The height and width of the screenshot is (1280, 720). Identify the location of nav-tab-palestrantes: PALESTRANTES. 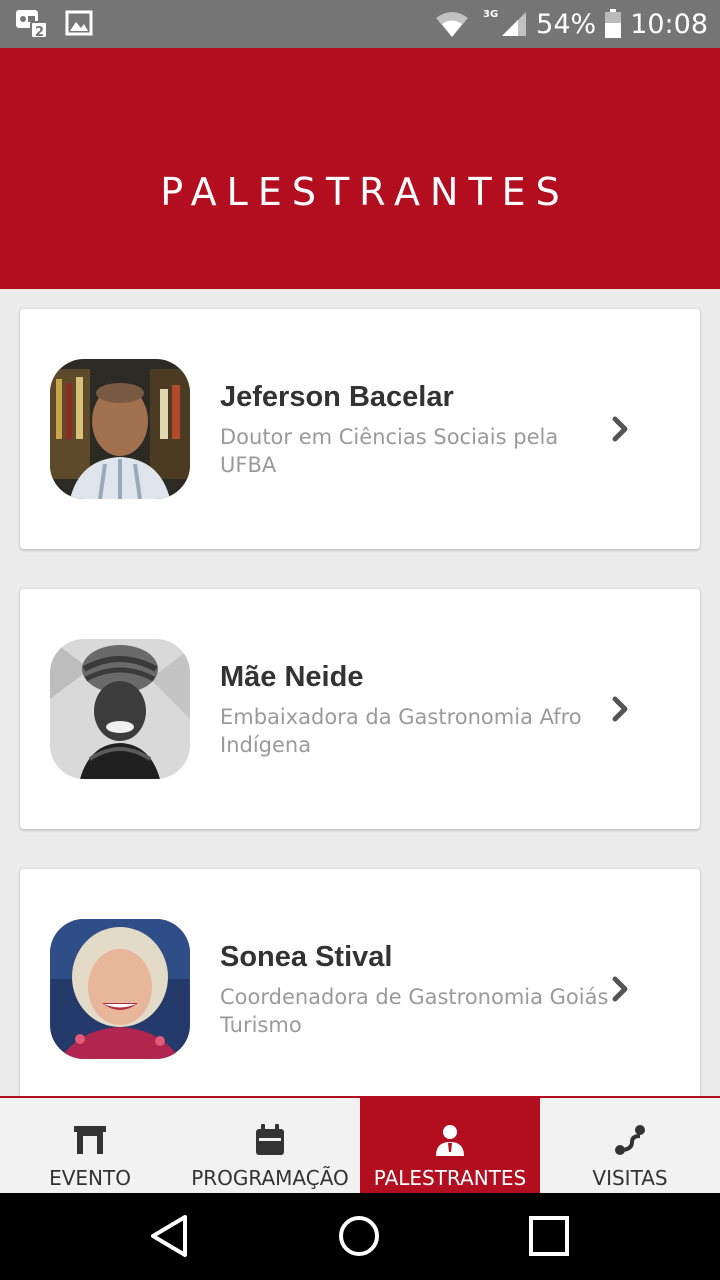
(450, 1145).